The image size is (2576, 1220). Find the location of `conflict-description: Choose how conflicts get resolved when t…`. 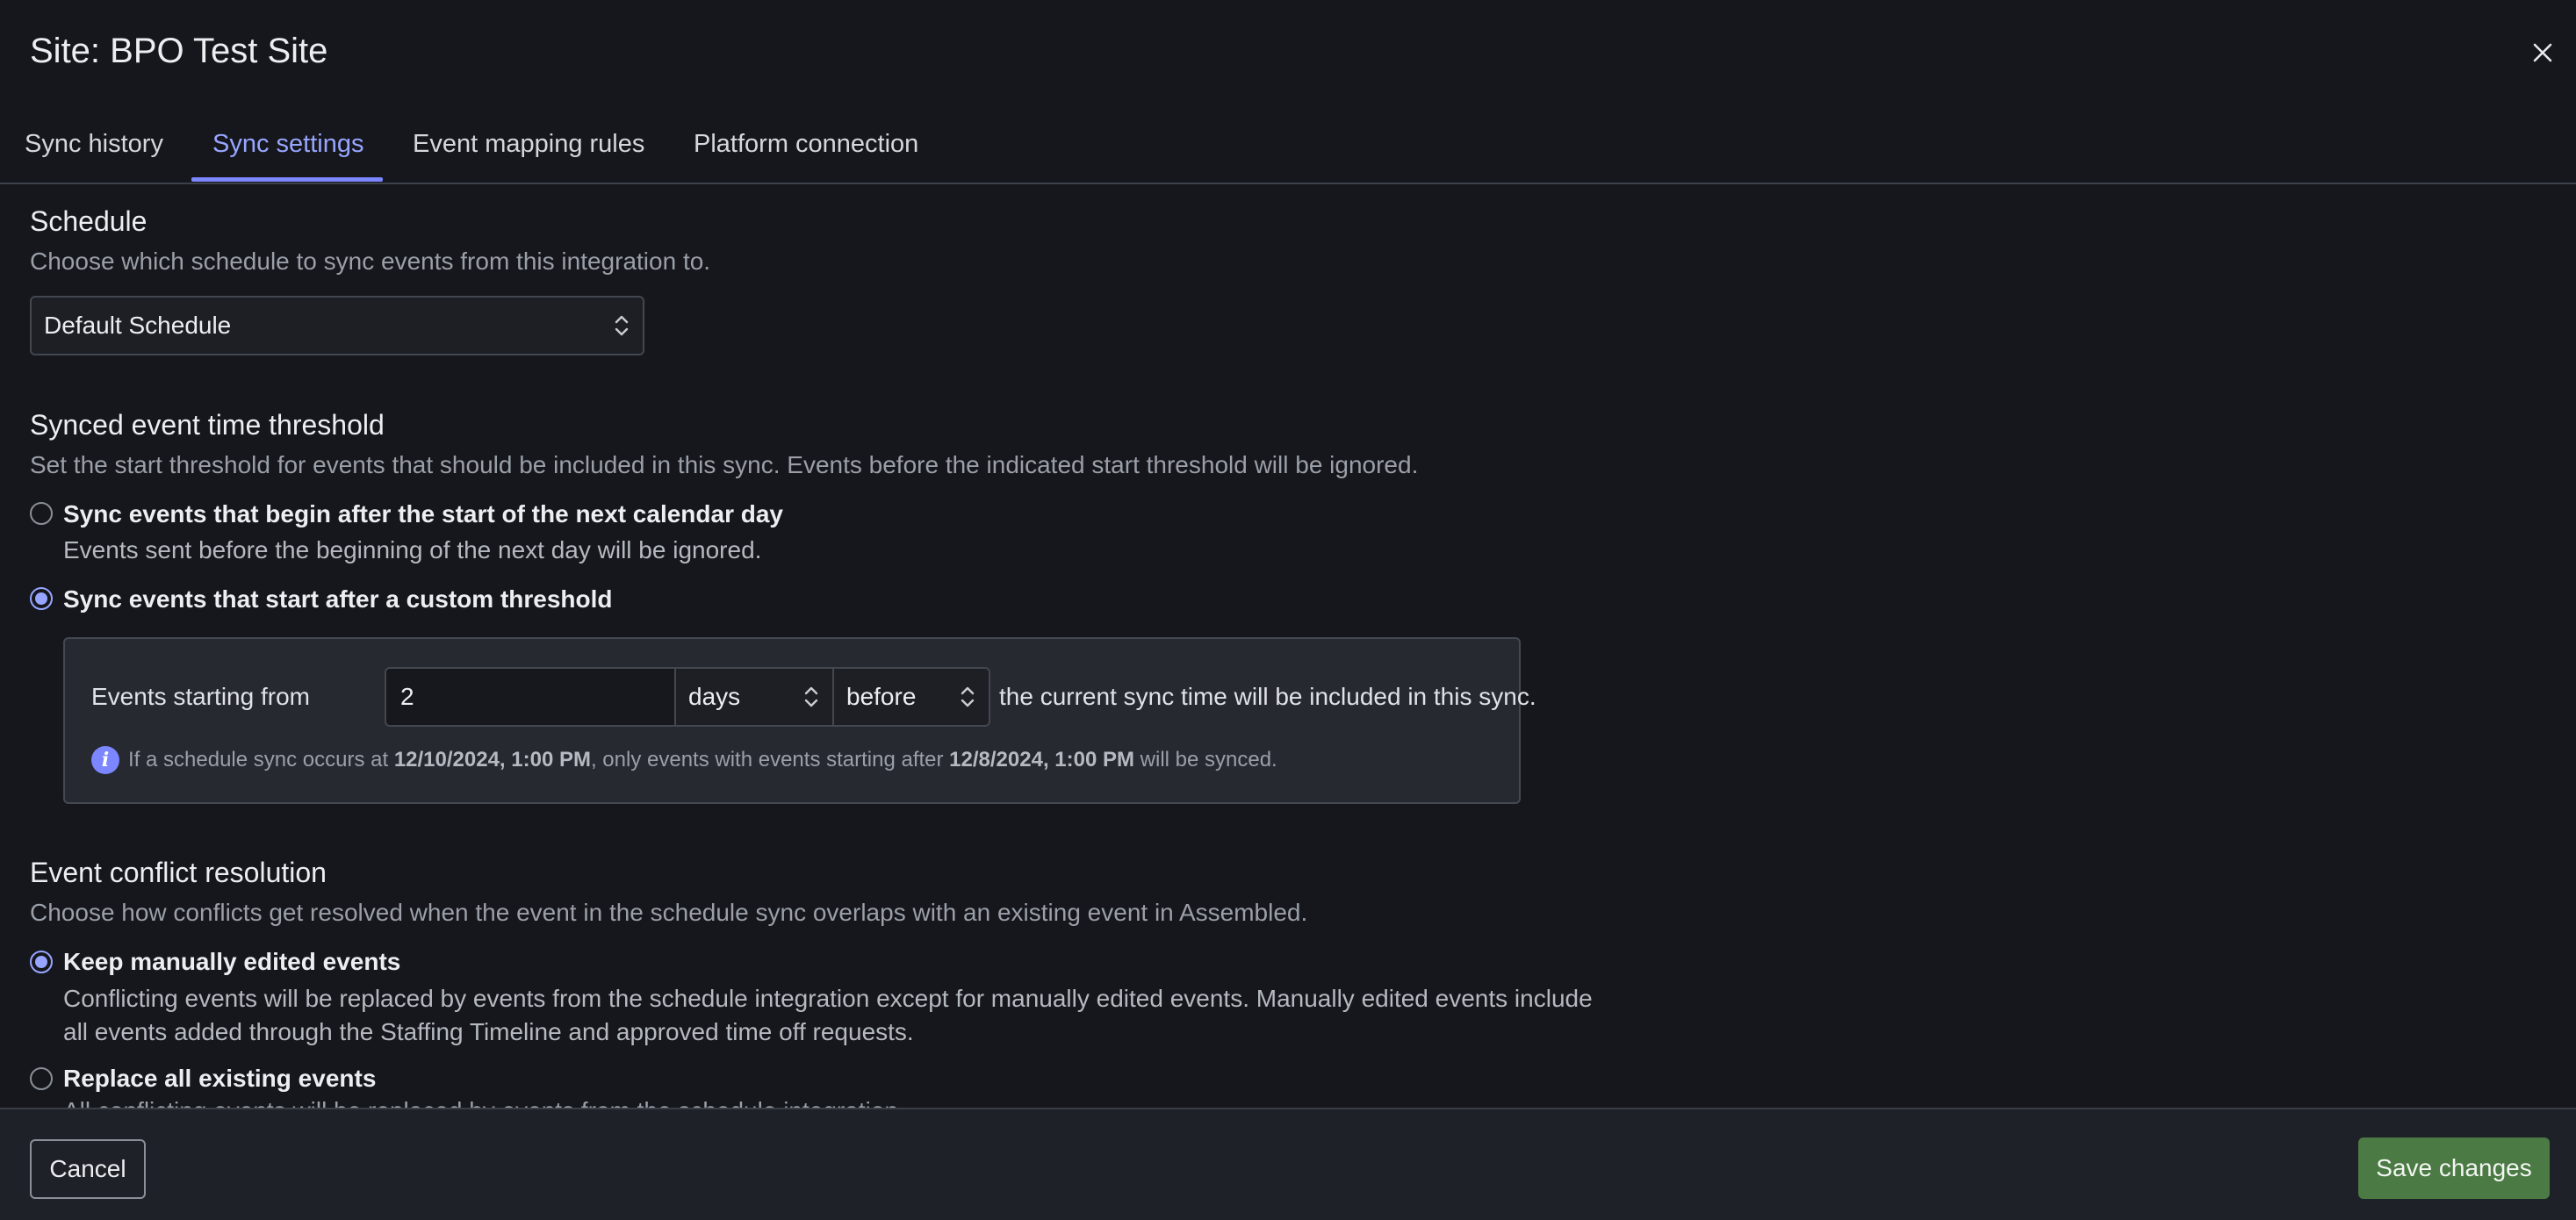

conflict-description: Choose how conflicts get resolved when t… is located at coordinates (669, 912).